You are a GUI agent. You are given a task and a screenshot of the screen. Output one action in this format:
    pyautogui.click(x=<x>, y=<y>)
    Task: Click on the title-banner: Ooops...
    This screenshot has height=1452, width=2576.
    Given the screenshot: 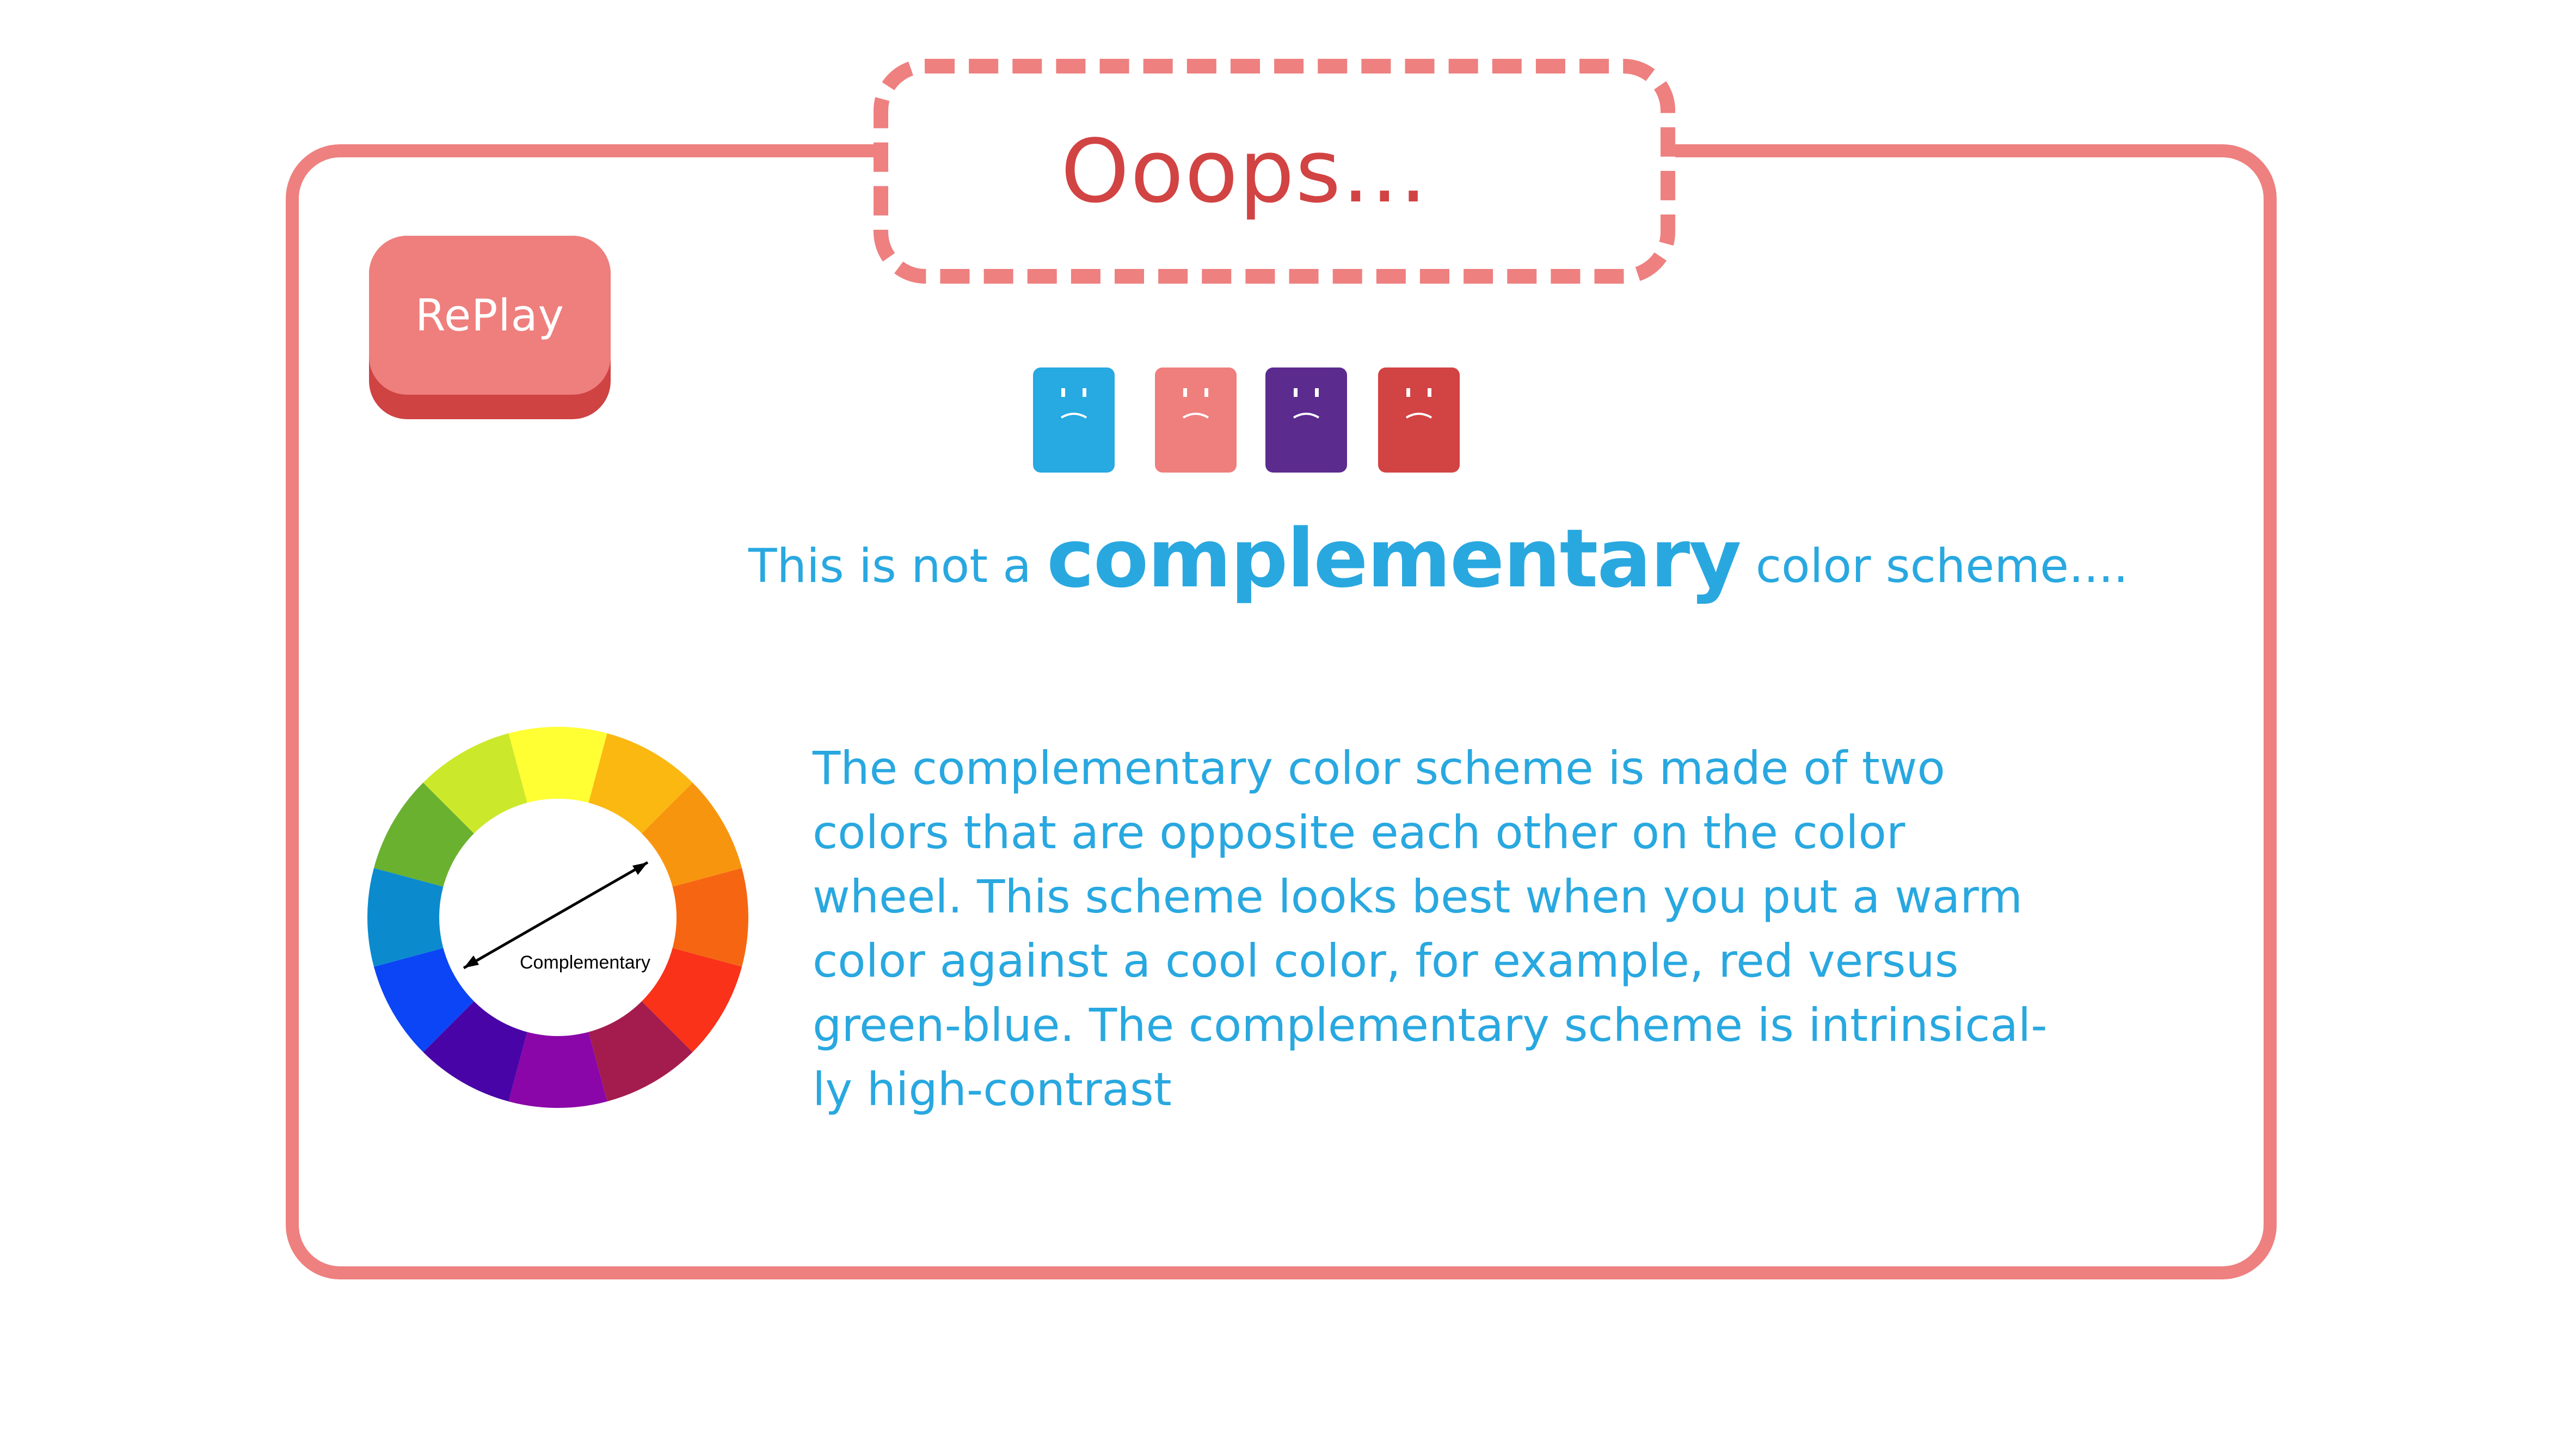 What is the action you would take?
    pyautogui.click(x=1274, y=171)
    